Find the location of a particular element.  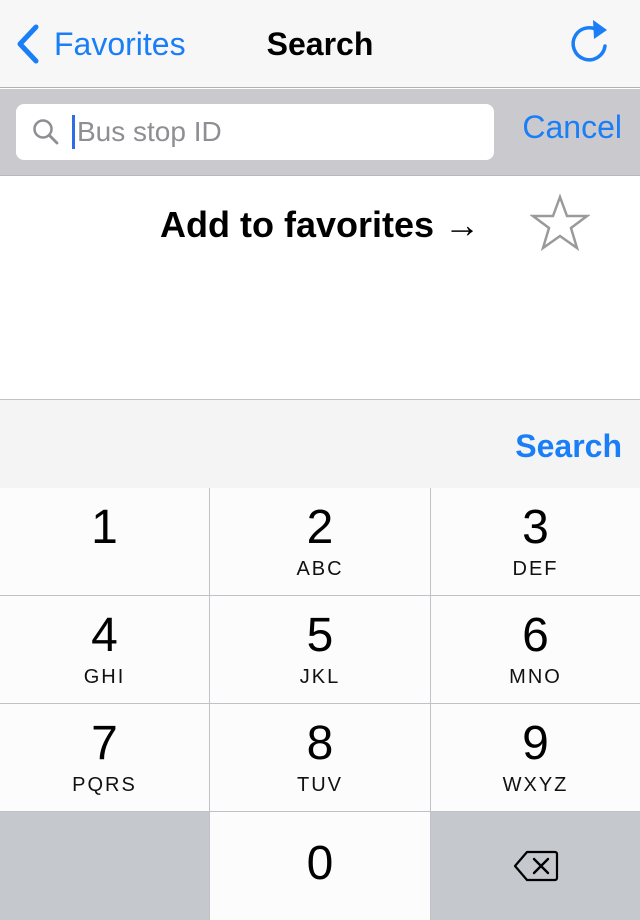

favorites-hint-row: Add to favorites → is located at coordinates (320, 226).